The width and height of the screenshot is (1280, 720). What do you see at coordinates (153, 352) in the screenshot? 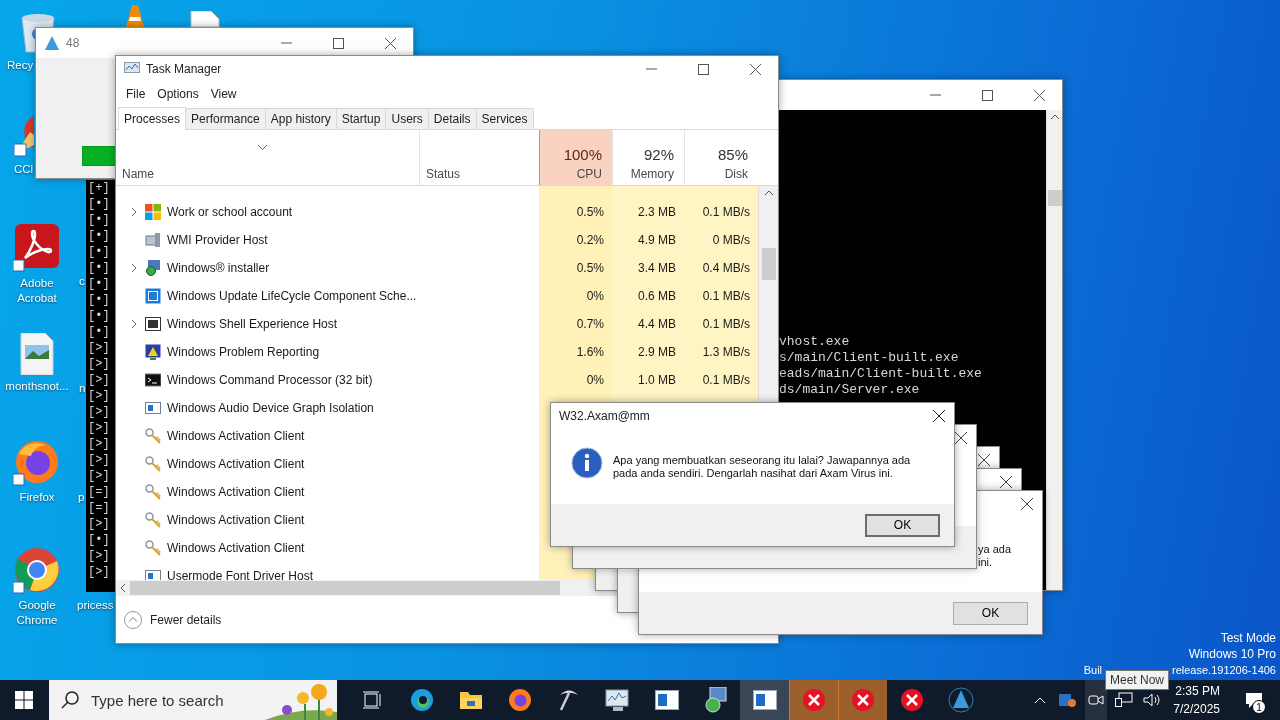
I see `monitor-warning-icon` at bounding box center [153, 352].